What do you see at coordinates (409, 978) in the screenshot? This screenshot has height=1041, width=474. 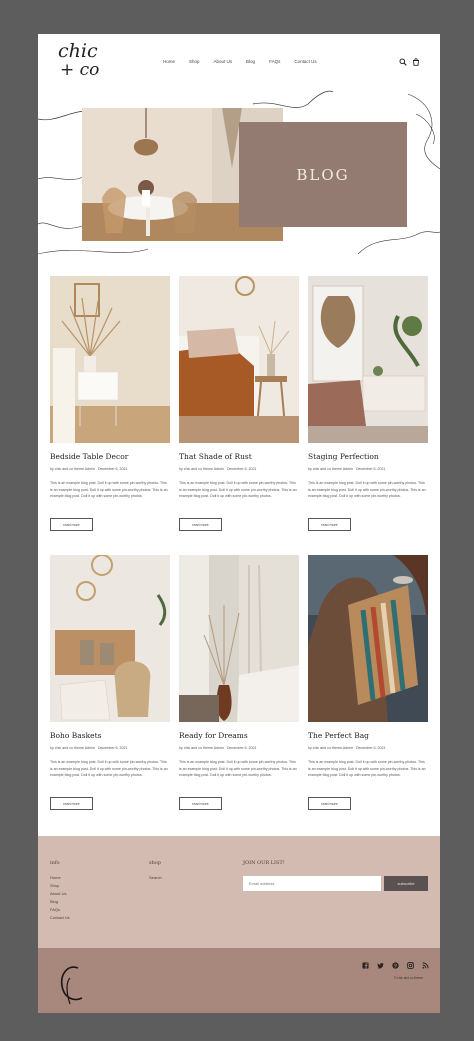 I see `copyright-text: © chic and co theme` at bounding box center [409, 978].